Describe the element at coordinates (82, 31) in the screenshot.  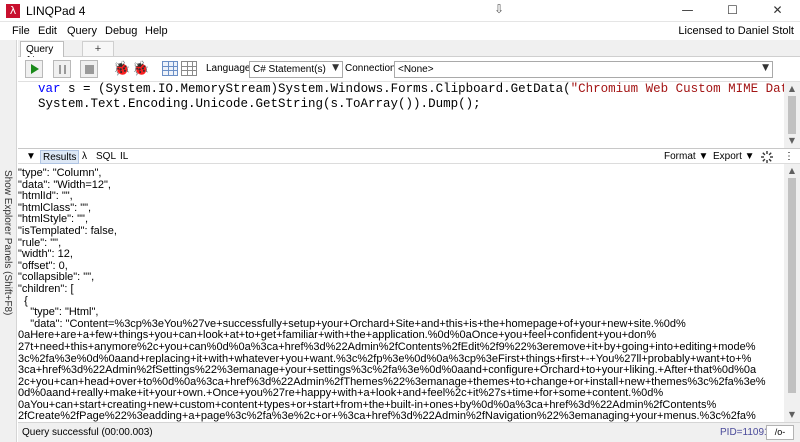
I see `menu-query: Query` at that location.